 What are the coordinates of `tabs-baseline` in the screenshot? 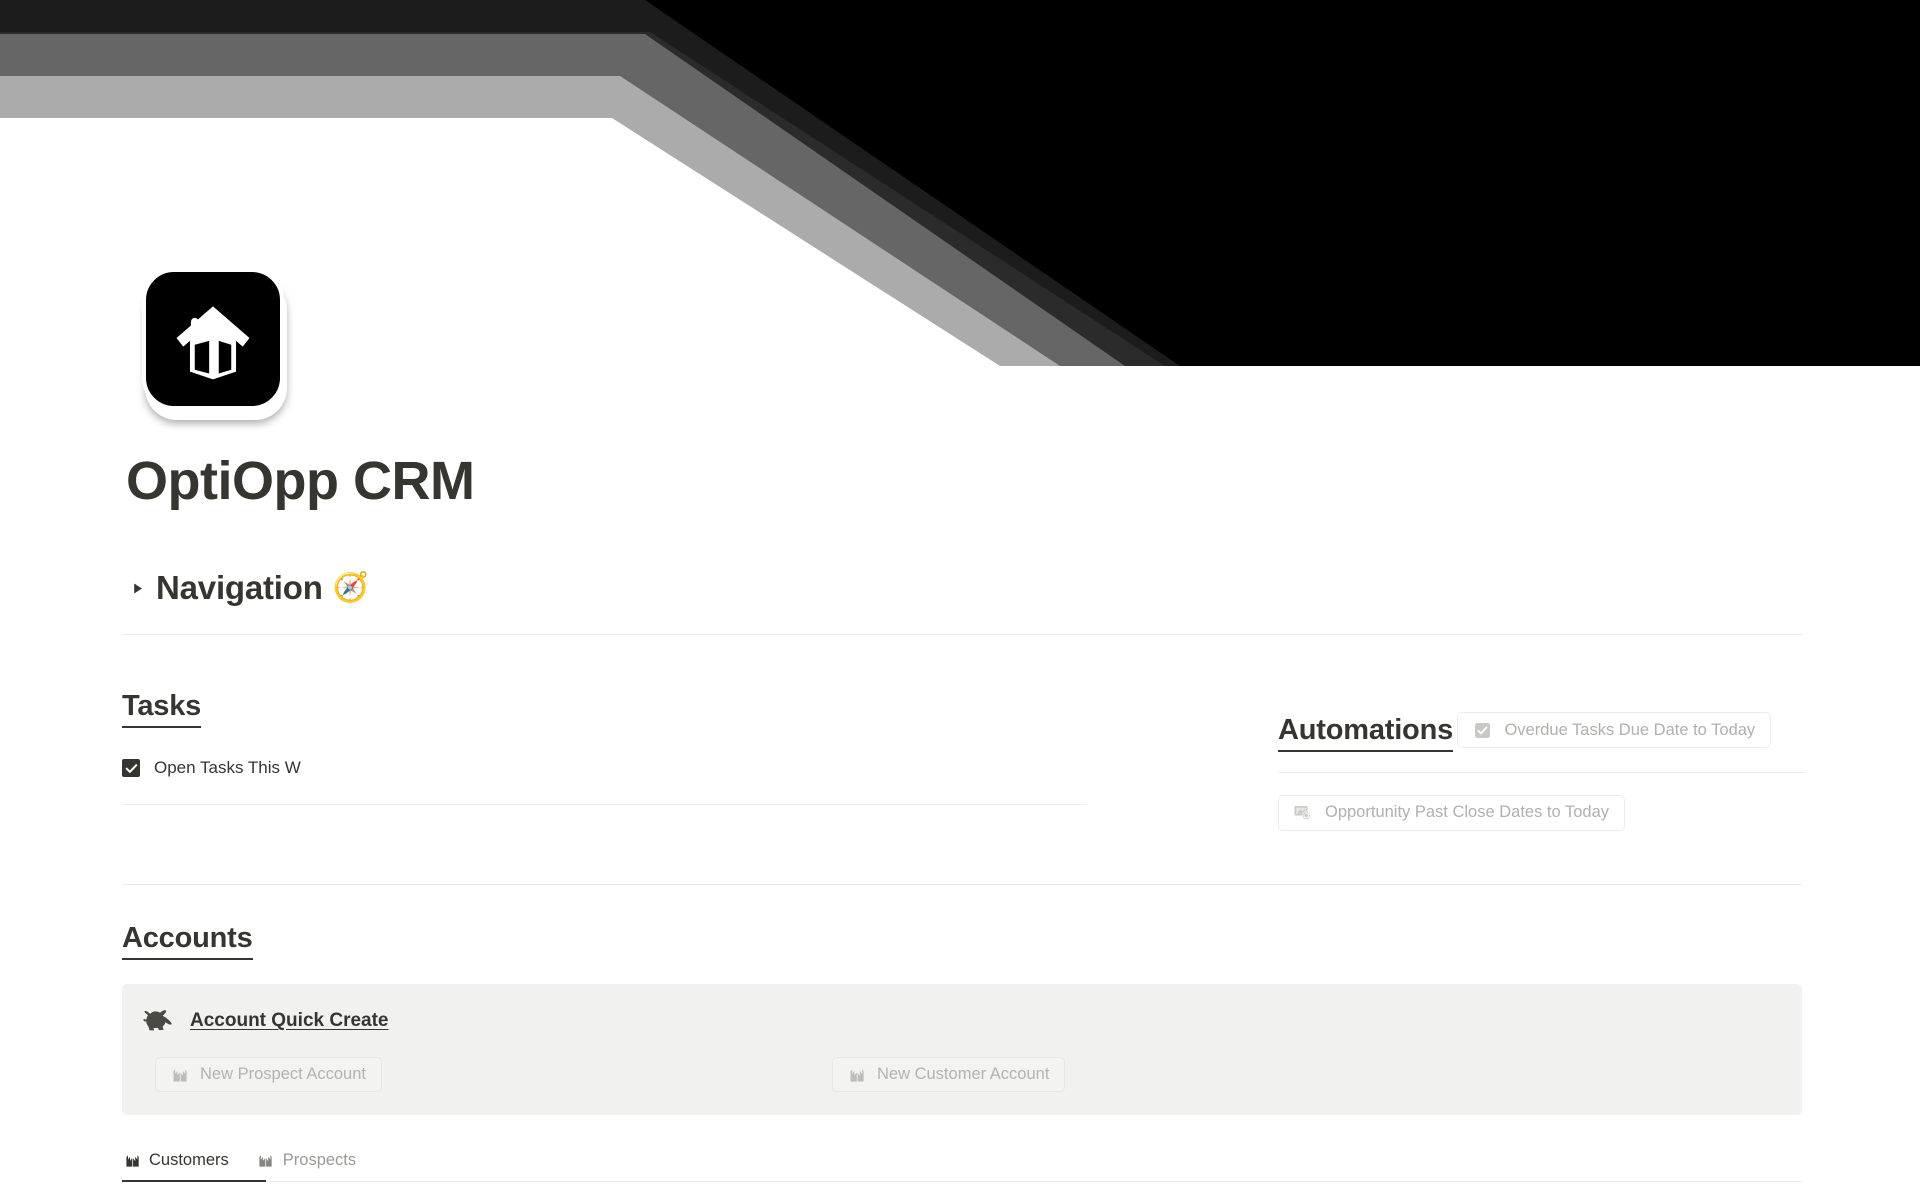 It's located at (962, 1181).